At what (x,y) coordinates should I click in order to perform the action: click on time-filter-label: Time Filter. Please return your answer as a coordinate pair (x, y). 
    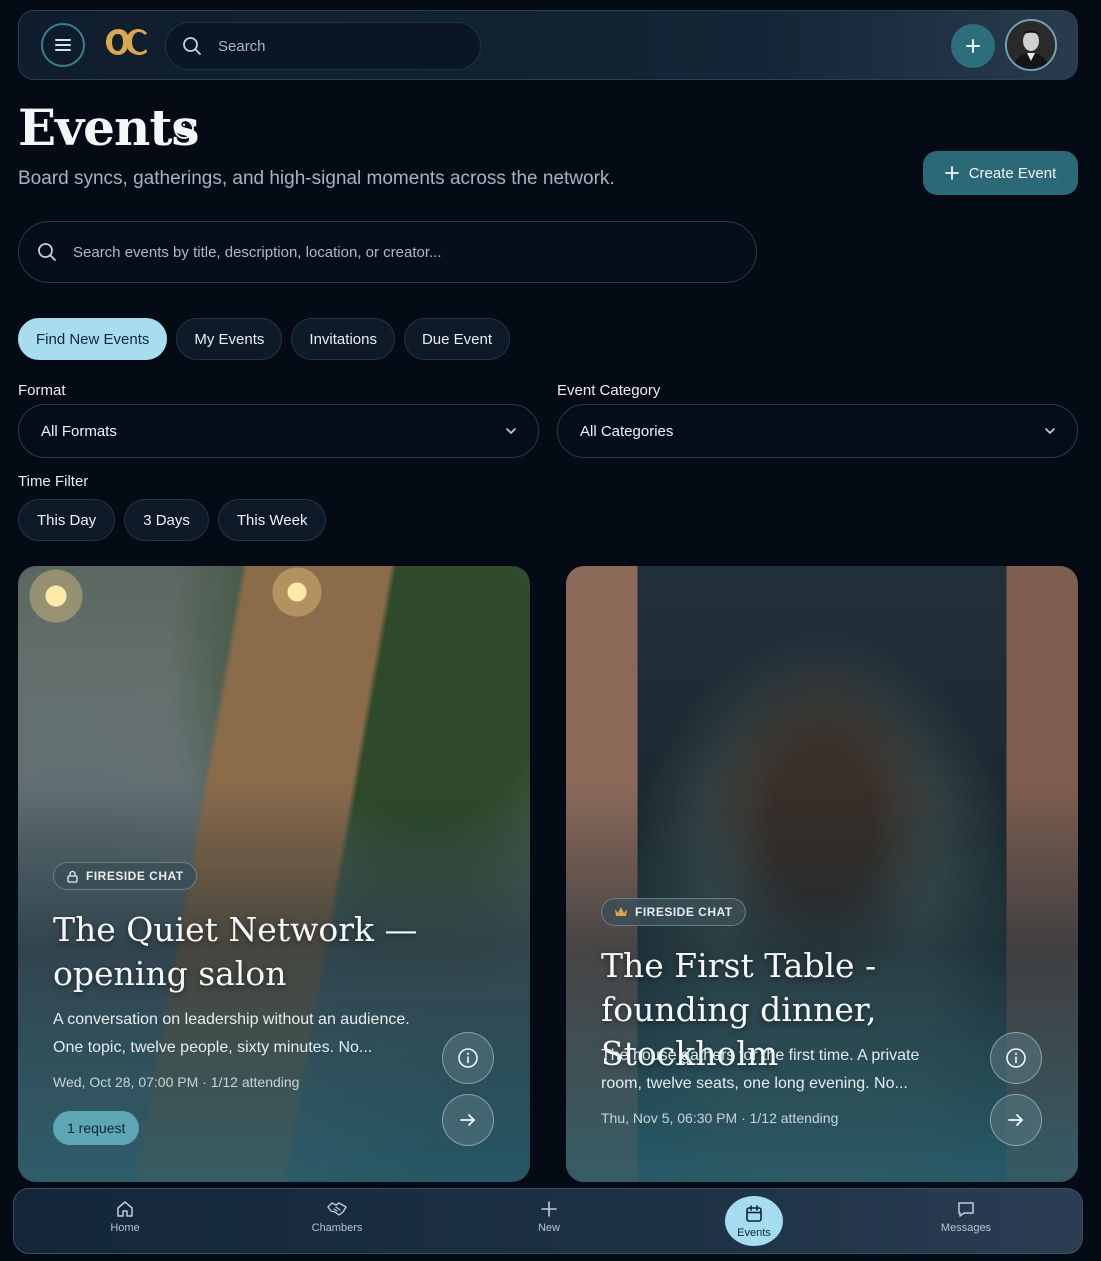
    Looking at the image, I should click on (53, 481).